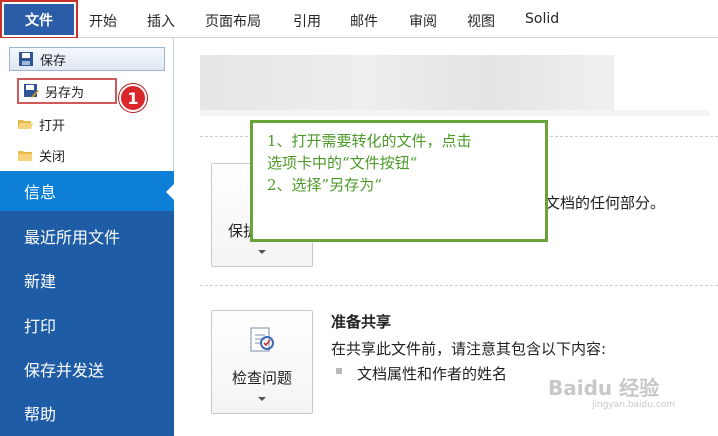 The height and width of the screenshot is (436, 718). Describe the element at coordinates (604, 388) in the screenshot. I see `baidu-watermark: Baidu 经验` at that location.